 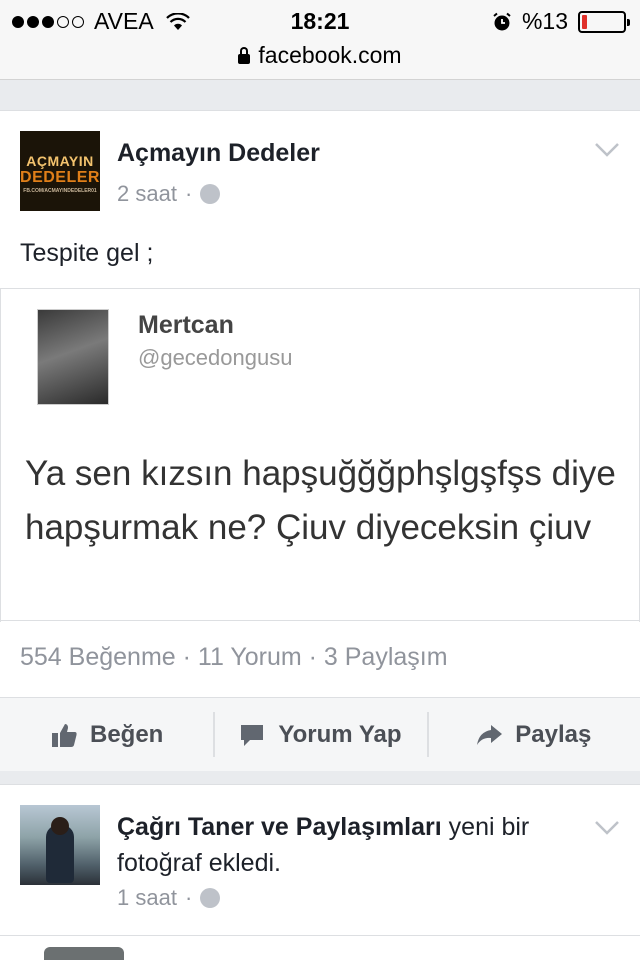 What do you see at coordinates (60, 845) in the screenshot?
I see `user-avatar` at bounding box center [60, 845].